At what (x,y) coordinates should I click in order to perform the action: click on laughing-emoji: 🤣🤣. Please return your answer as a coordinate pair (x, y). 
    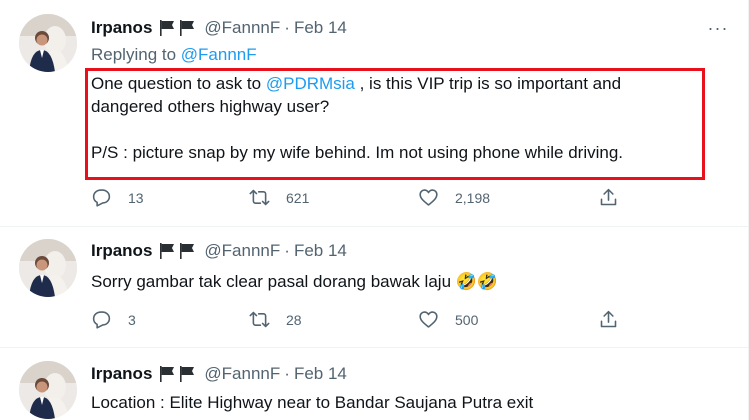
    Looking at the image, I should click on (477, 281).